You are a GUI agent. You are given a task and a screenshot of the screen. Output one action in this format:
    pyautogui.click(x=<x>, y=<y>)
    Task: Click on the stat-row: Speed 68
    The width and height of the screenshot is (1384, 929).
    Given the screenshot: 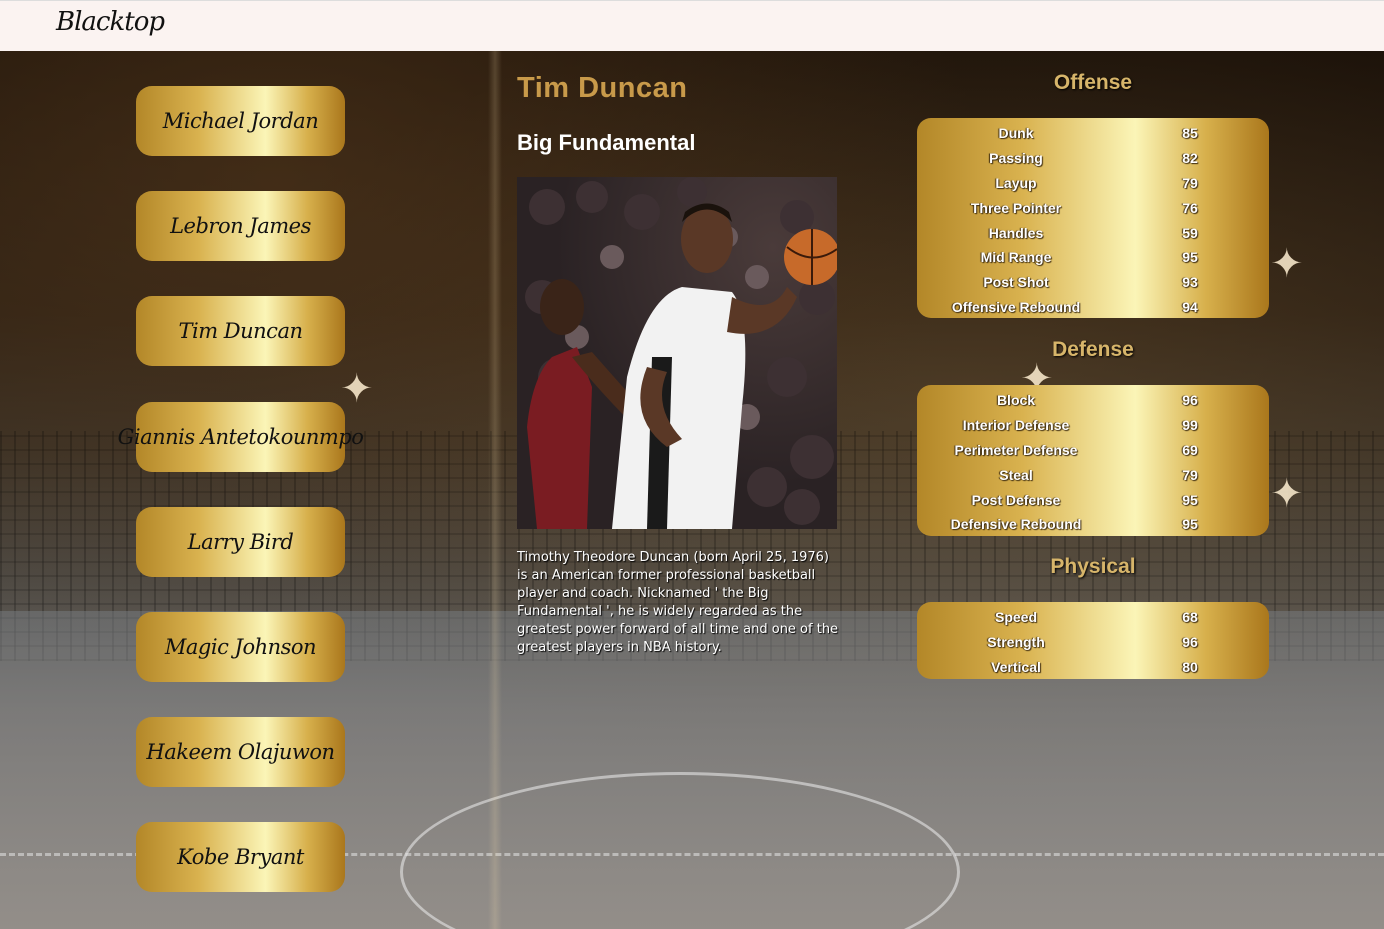 What is the action you would take?
    pyautogui.click(x=1093, y=618)
    